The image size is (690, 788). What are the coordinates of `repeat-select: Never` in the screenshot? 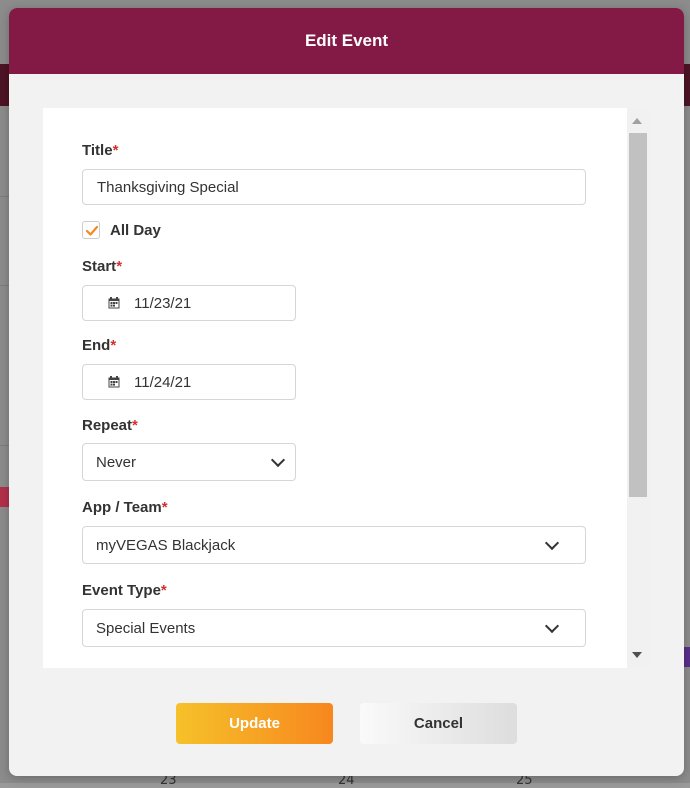 It's located at (189, 462).